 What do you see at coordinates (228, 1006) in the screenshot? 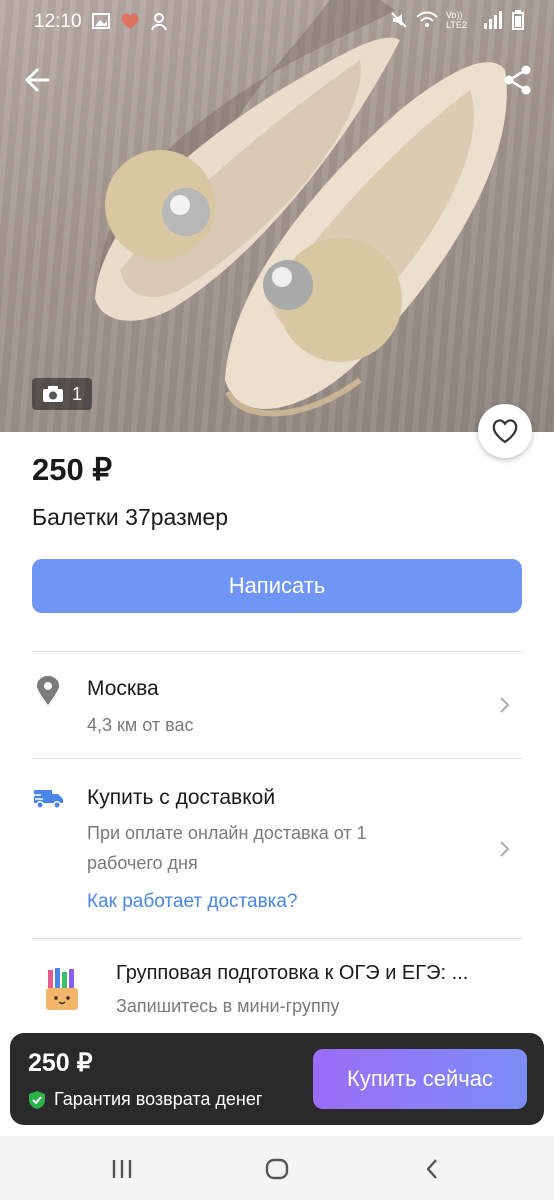
I see `promo-subtitle: Запишитесь в мини-группу` at bounding box center [228, 1006].